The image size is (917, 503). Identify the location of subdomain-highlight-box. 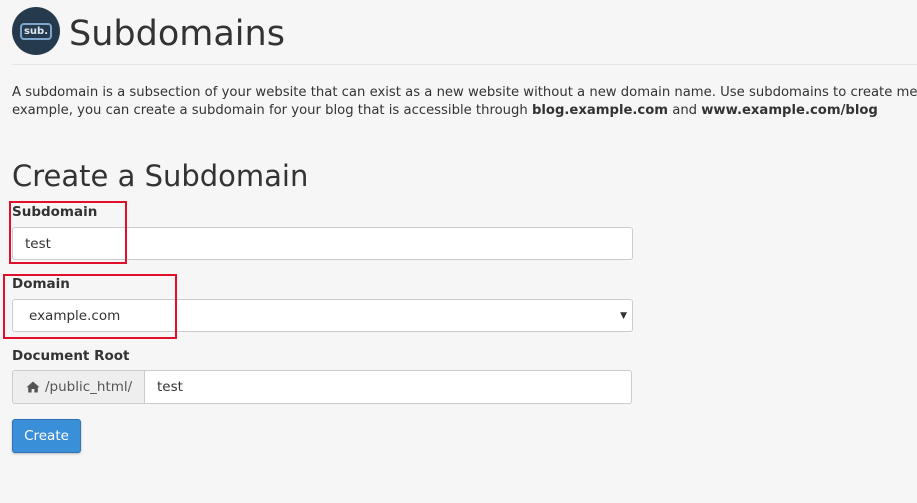
(68, 232).